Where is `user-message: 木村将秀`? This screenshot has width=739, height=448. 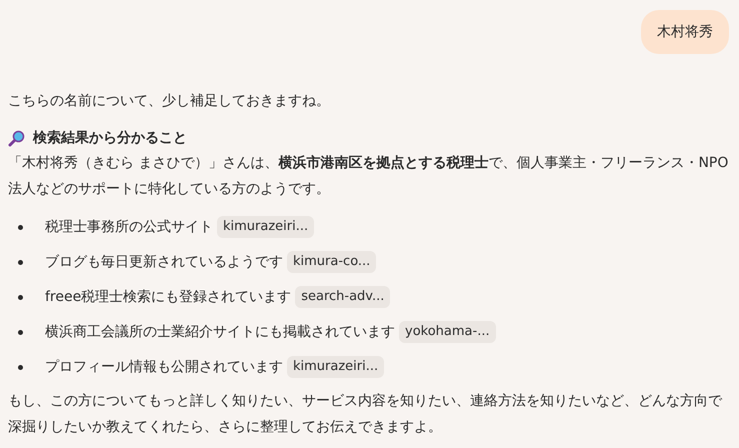
user-message: 木村将秀 is located at coordinates (685, 32).